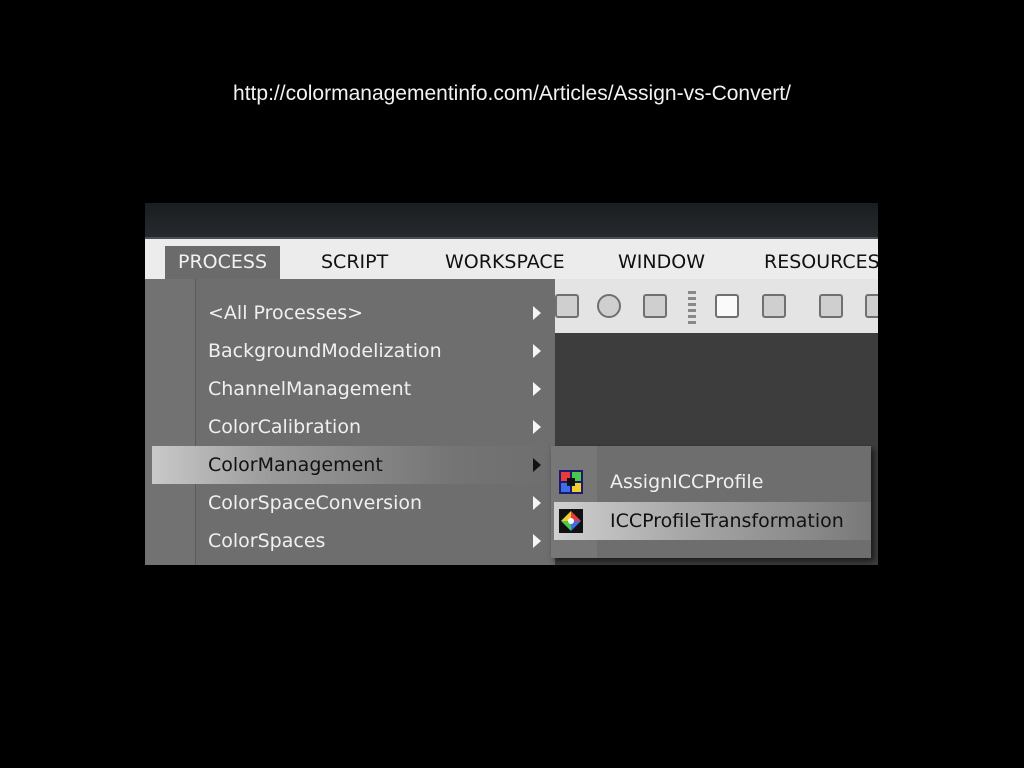 The height and width of the screenshot is (768, 1024). Describe the element at coordinates (727, 306) in the screenshot. I see `window-icon` at that location.